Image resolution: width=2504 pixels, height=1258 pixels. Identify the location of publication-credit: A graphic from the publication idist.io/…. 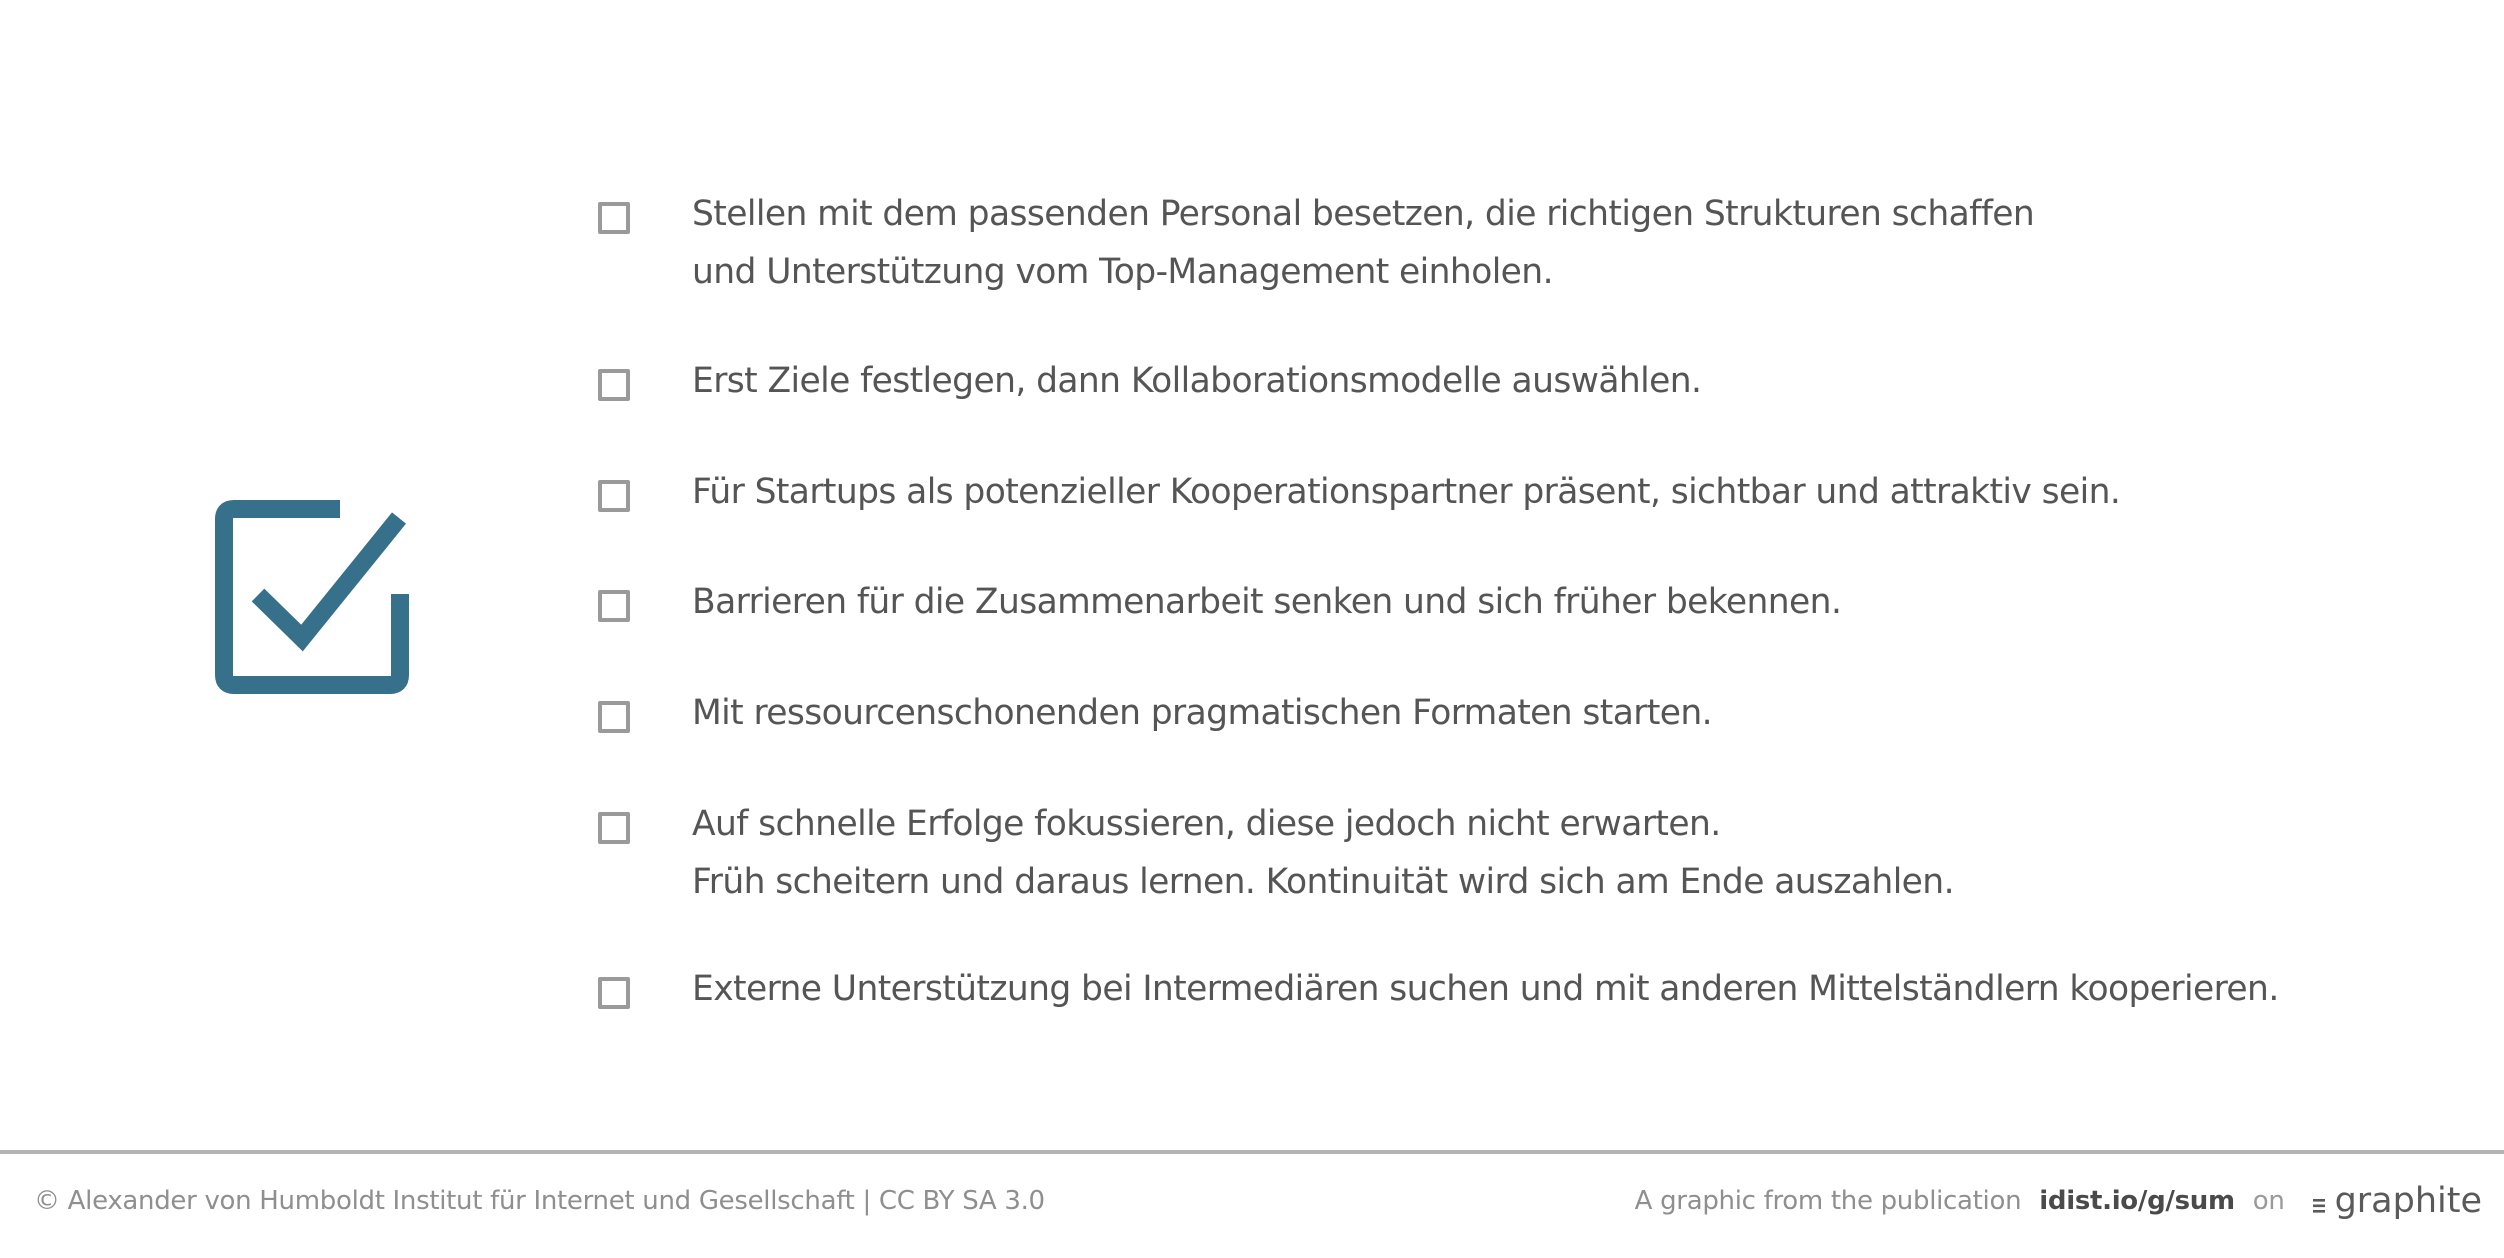
(2058, 1201).